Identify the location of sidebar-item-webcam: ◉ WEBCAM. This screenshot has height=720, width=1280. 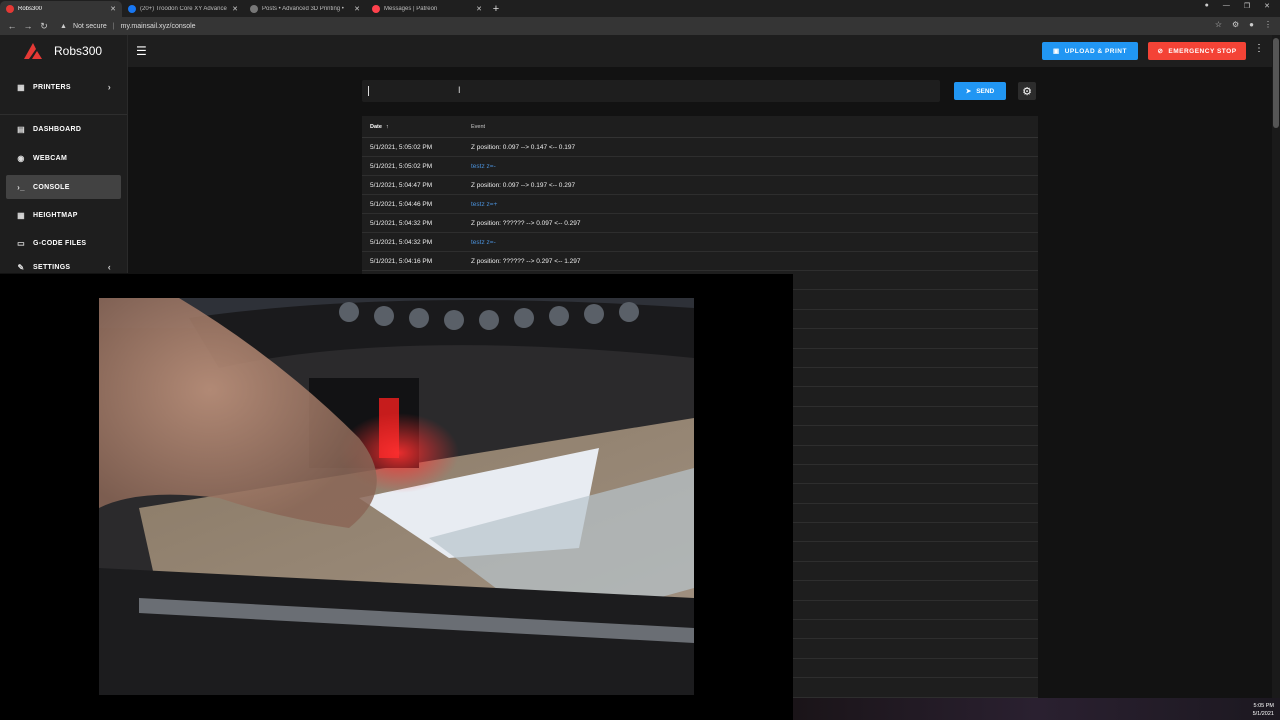
(63, 158).